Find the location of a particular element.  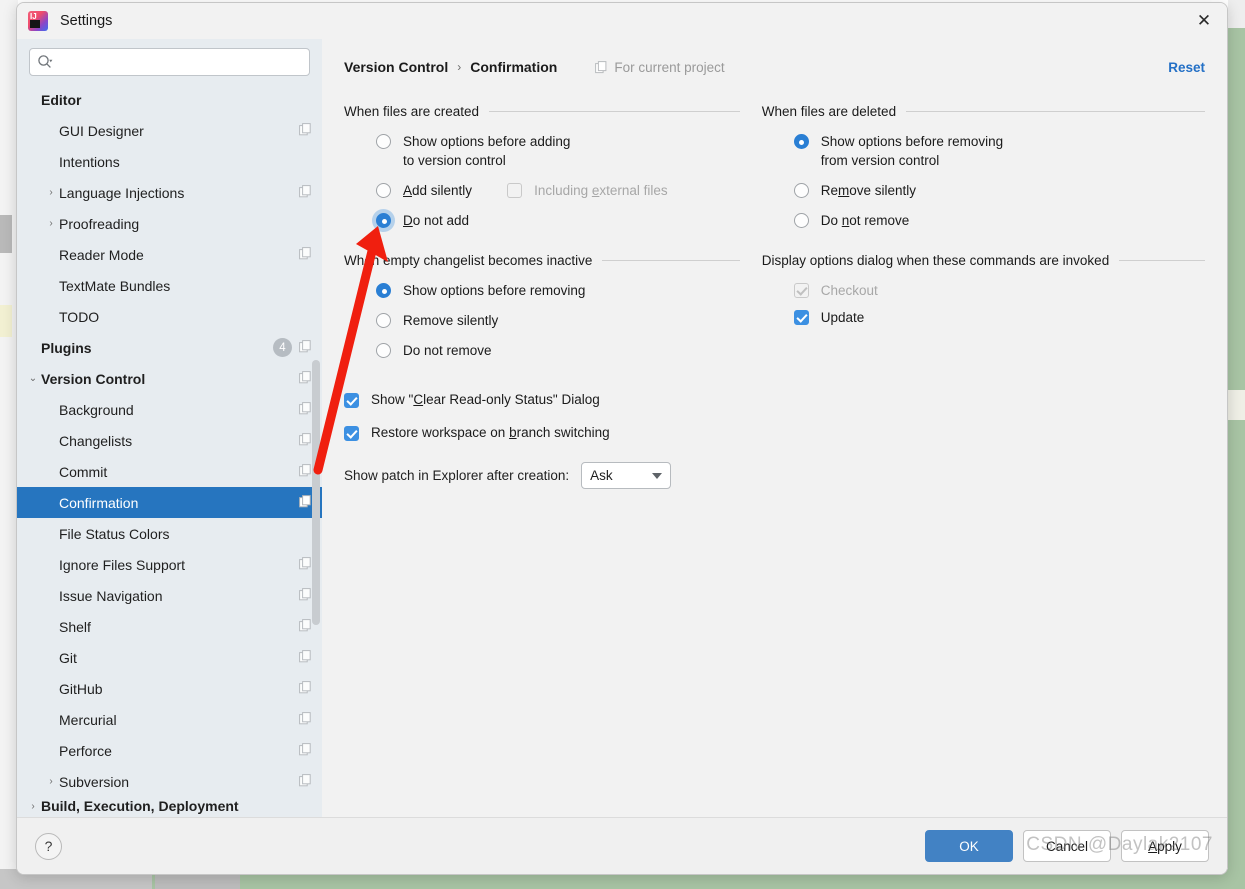

sidebar-item-plugins: ›Plugins 4 is located at coordinates (169, 347).